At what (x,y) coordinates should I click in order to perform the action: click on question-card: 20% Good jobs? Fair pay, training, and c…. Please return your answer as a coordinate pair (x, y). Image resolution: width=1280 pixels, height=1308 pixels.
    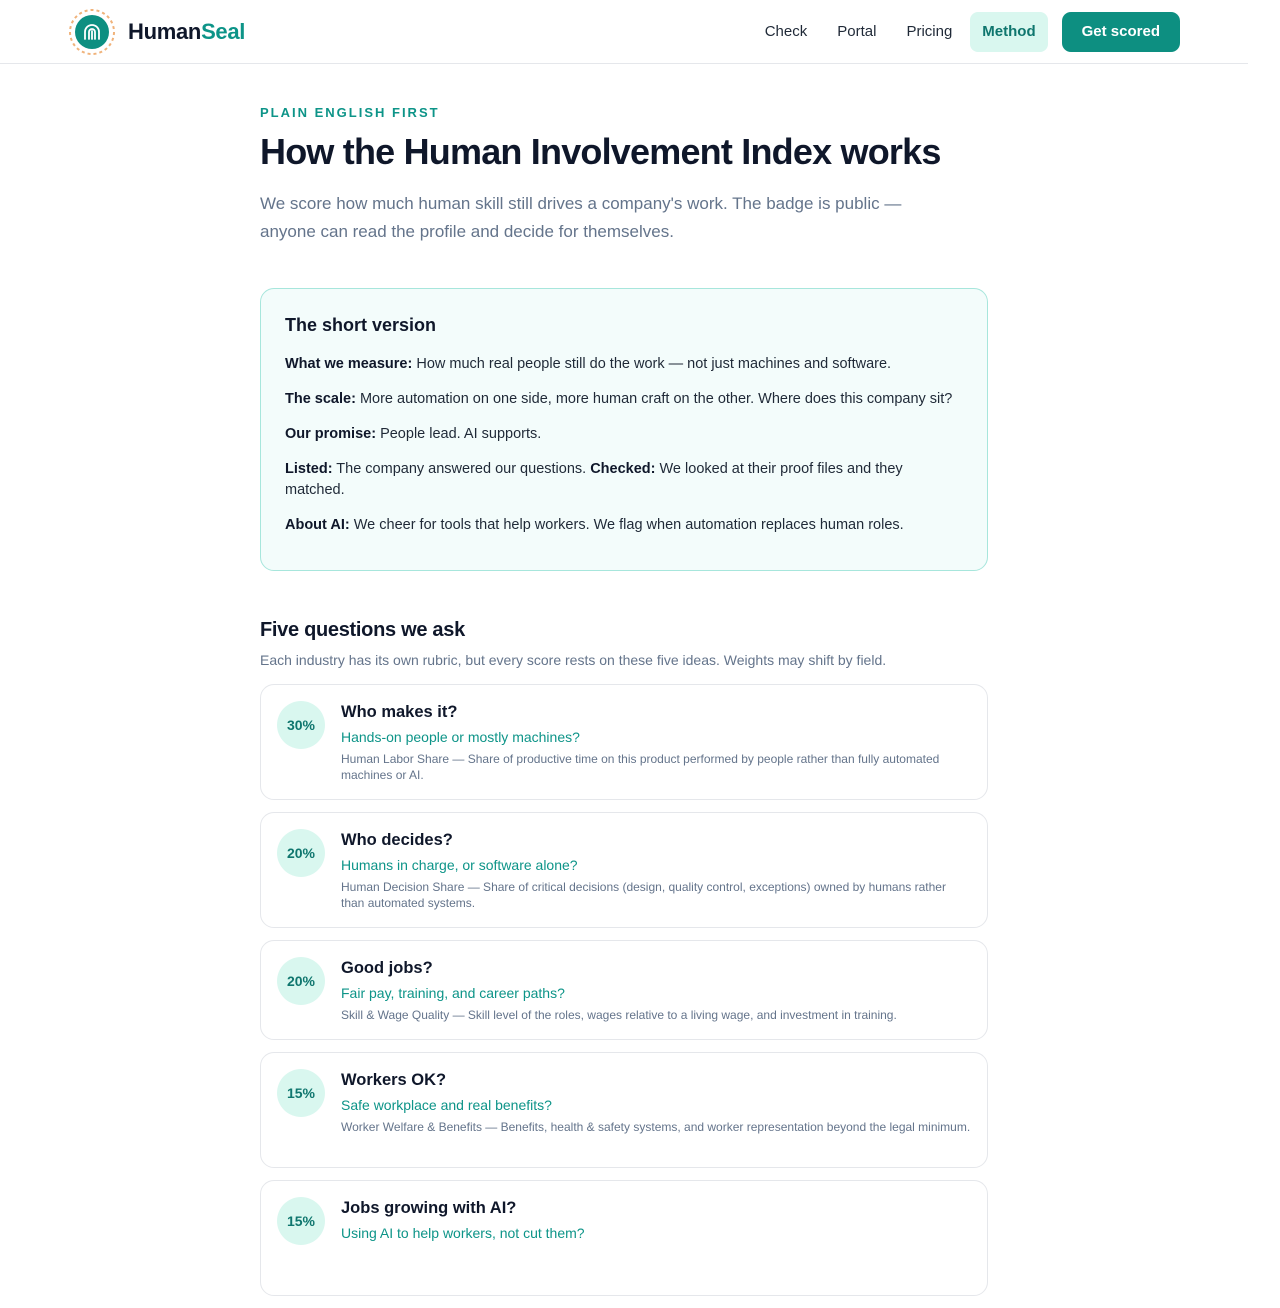
    Looking at the image, I should click on (624, 990).